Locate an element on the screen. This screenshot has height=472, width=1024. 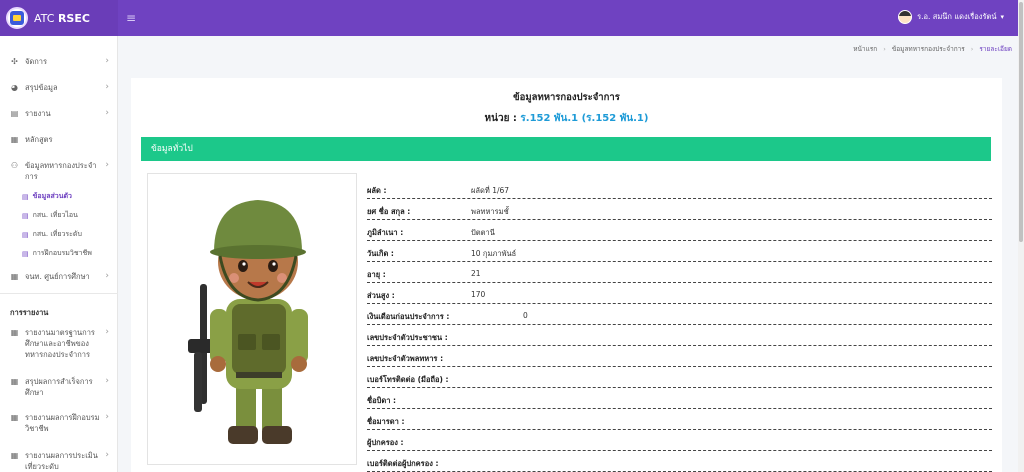
avatar is located at coordinates (905, 17).